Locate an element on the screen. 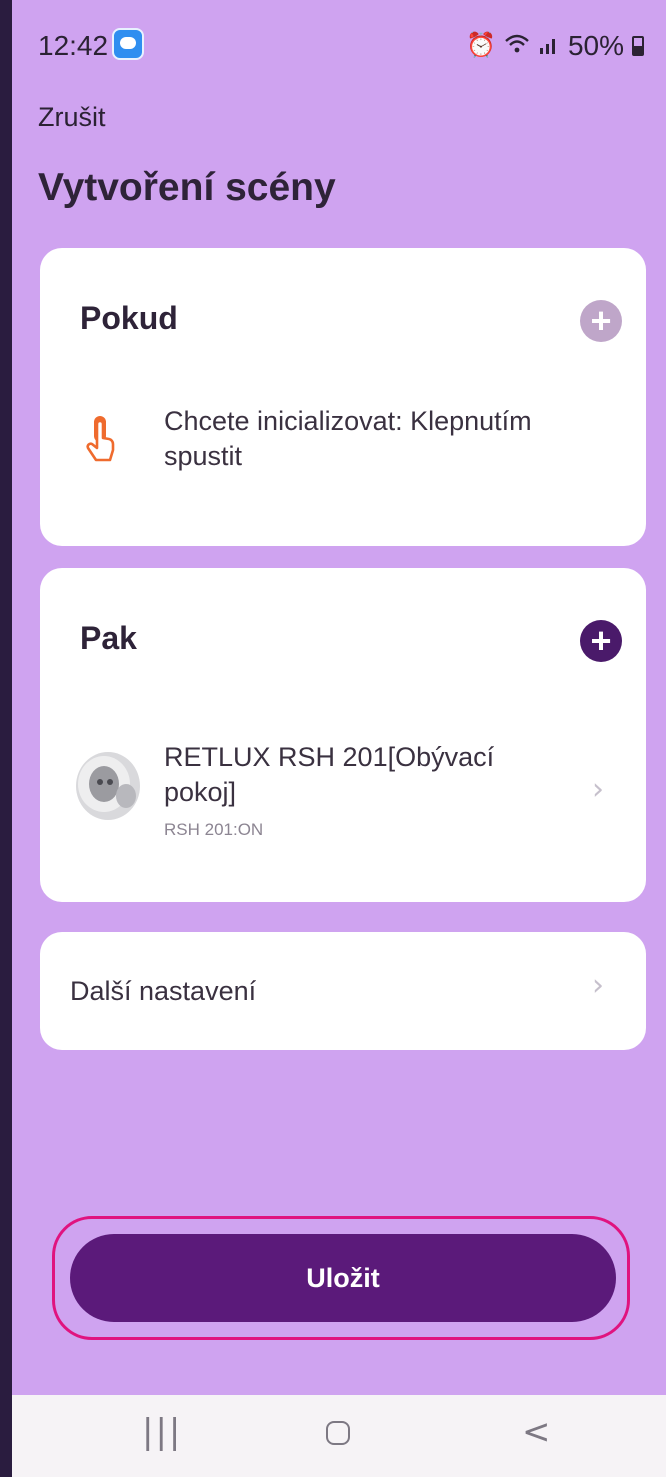 The height and width of the screenshot is (1477, 666). action-title: RETLUX RSH 201[Obývací pokoj] is located at coordinates (329, 775).